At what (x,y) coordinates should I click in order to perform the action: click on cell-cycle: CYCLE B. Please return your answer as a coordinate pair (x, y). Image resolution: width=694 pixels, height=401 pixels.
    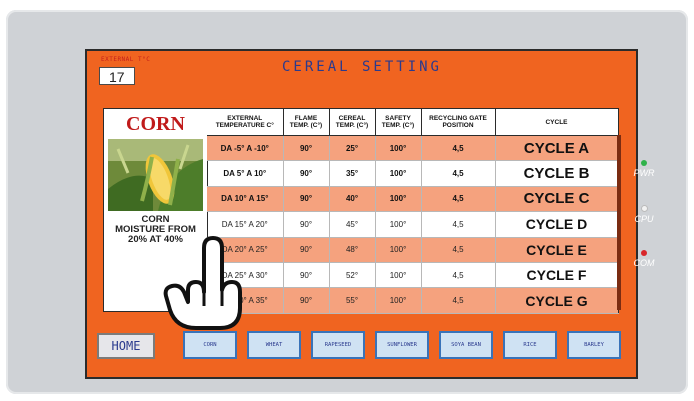
    Looking at the image, I should click on (557, 173).